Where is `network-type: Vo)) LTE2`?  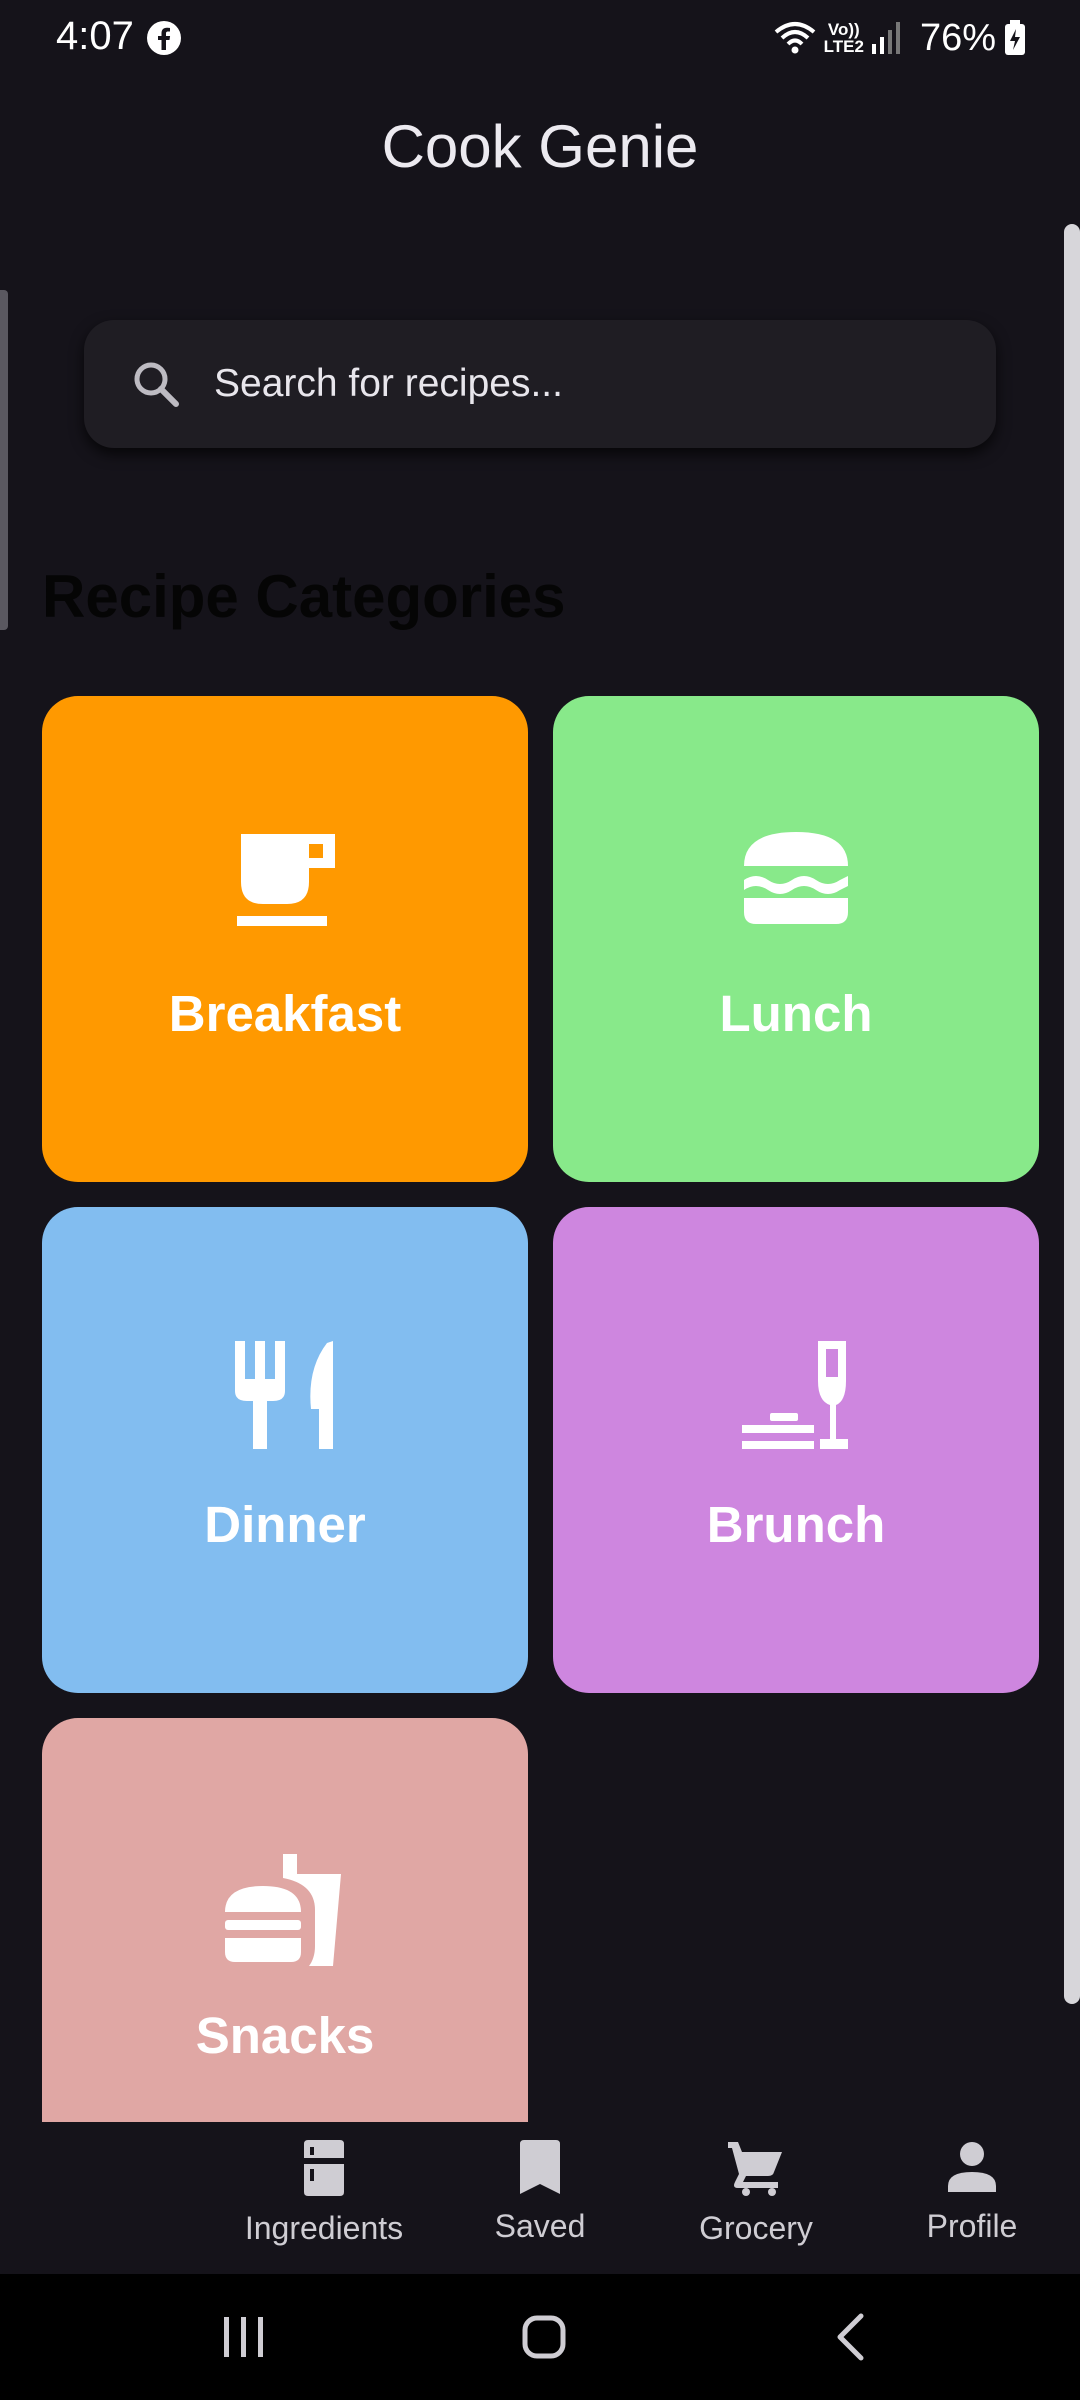 network-type: Vo)) LTE2 is located at coordinates (843, 38).